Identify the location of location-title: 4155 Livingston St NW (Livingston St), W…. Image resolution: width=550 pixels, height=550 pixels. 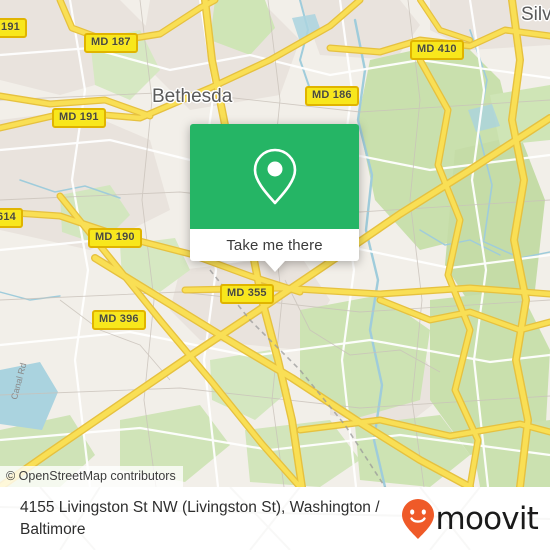
(200, 518).